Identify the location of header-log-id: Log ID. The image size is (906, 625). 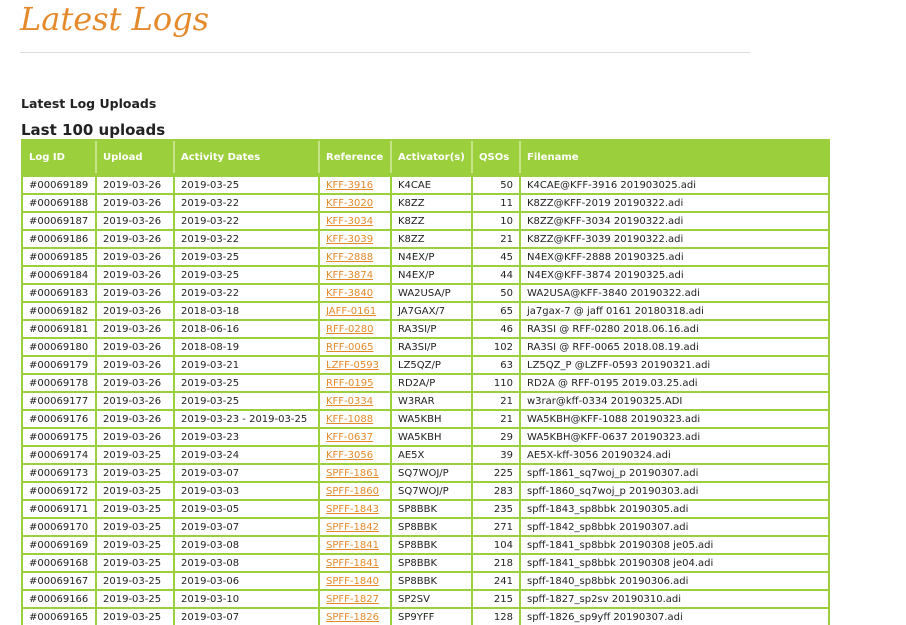
(60, 157).